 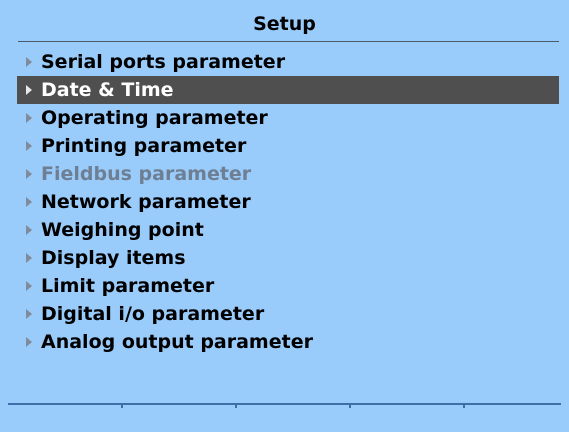 What do you see at coordinates (154, 118) in the screenshot?
I see `menu-item-label: Operating parameter` at bounding box center [154, 118].